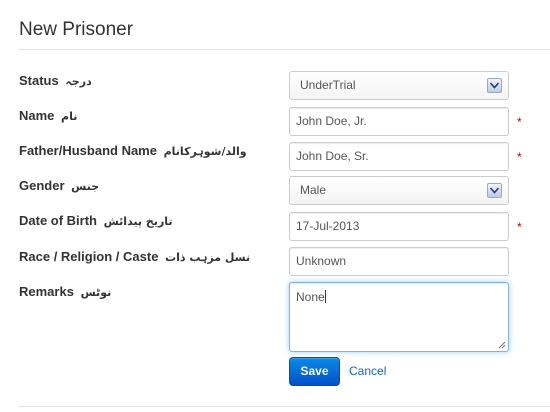 The height and width of the screenshot is (412, 550). What do you see at coordinates (310, 297) in the screenshot?
I see `remarks-textarea-value: None` at bounding box center [310, 297].